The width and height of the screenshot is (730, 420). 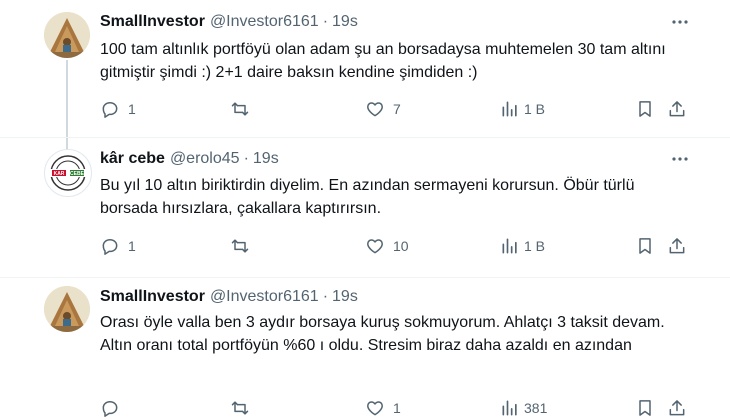 I want to click on action-bar: 1 7 1 B, so click(x=395, y=109).